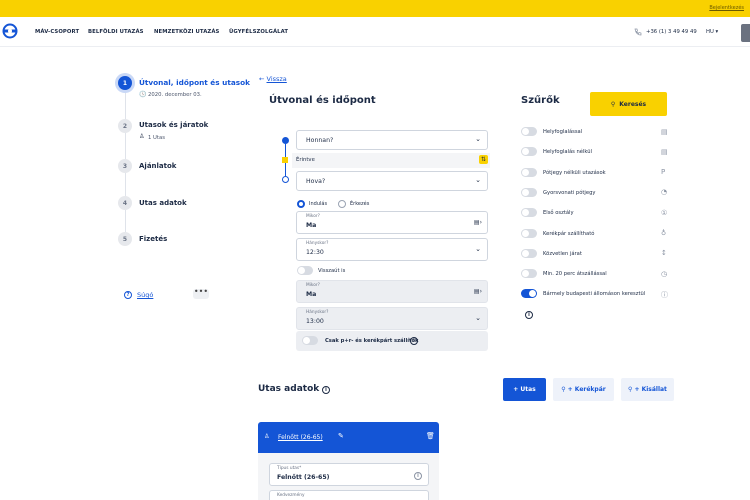 The height and width of the screenshot is (500, 750). I want to click on step-1-circle: 1, so click(125, 83).